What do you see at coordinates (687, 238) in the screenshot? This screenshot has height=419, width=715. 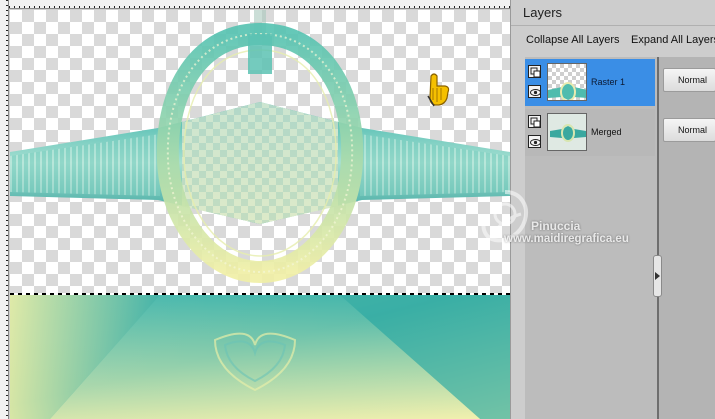 I see `blend-mode-column` at bounding box center [687, 238].